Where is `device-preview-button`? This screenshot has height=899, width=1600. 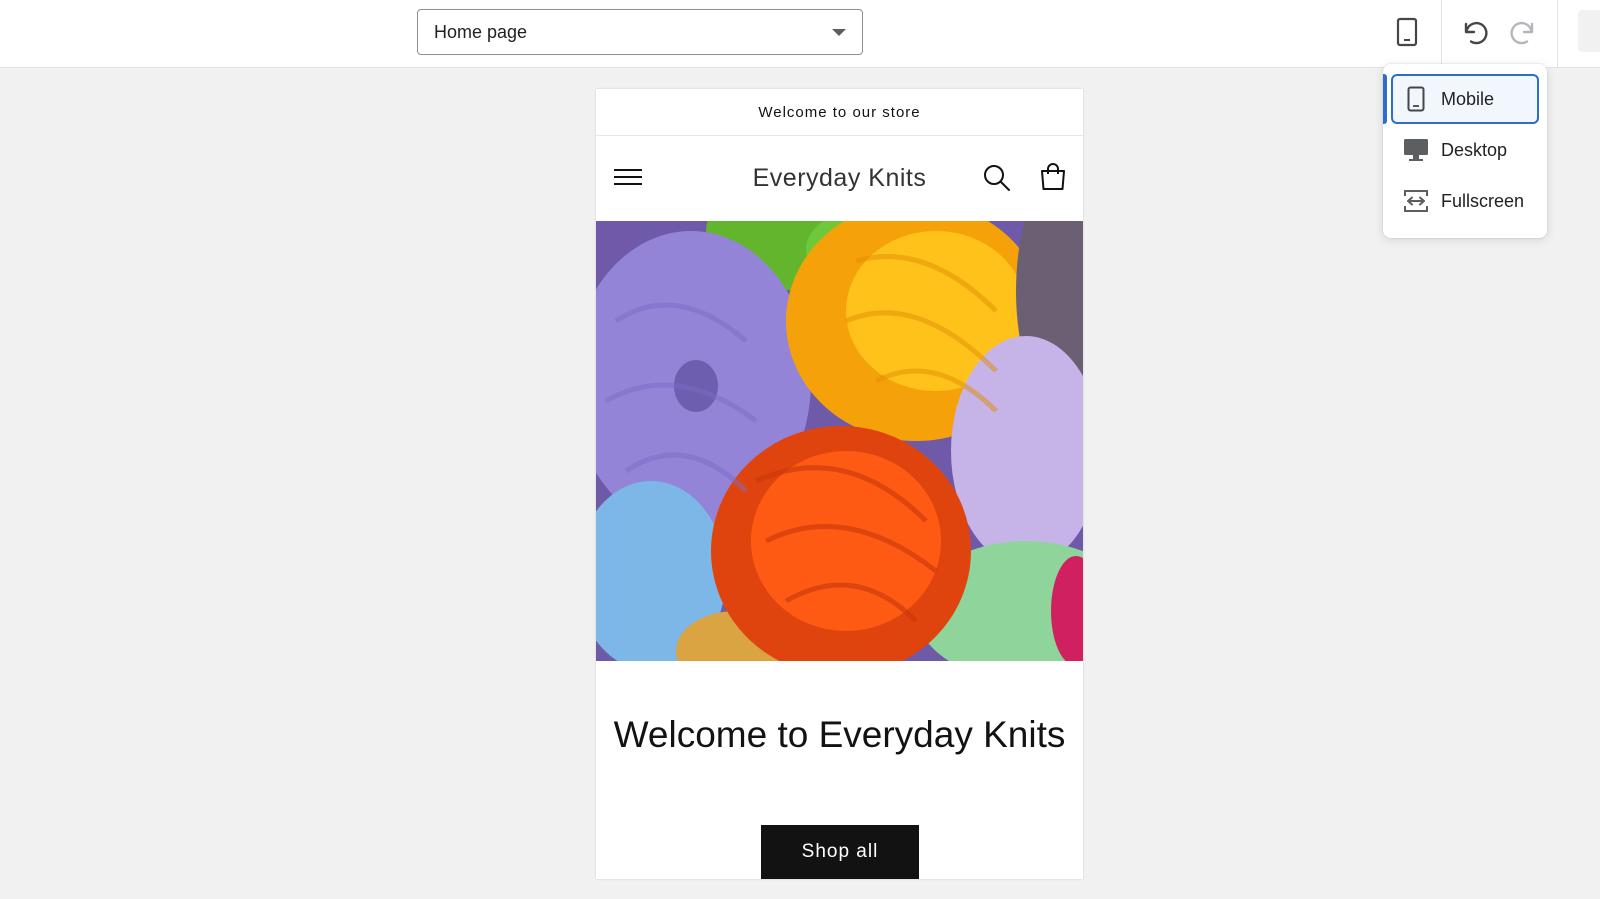
device-preview-button is located at coordinates (1407, 34).